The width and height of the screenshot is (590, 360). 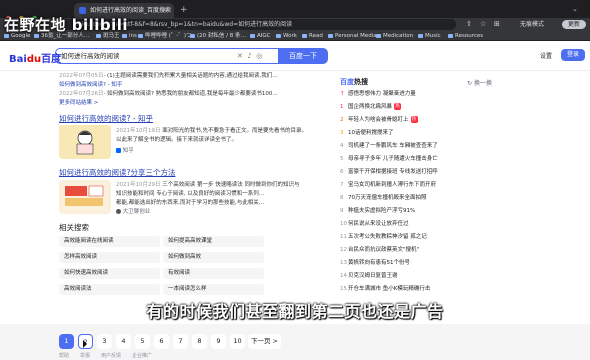 What do you see at coordinates (393, 146) in the screenshot?
I see `hot-item-label: 司机建了一条鹏风车 车厢被查查来了` at bounding box center [393, 146].